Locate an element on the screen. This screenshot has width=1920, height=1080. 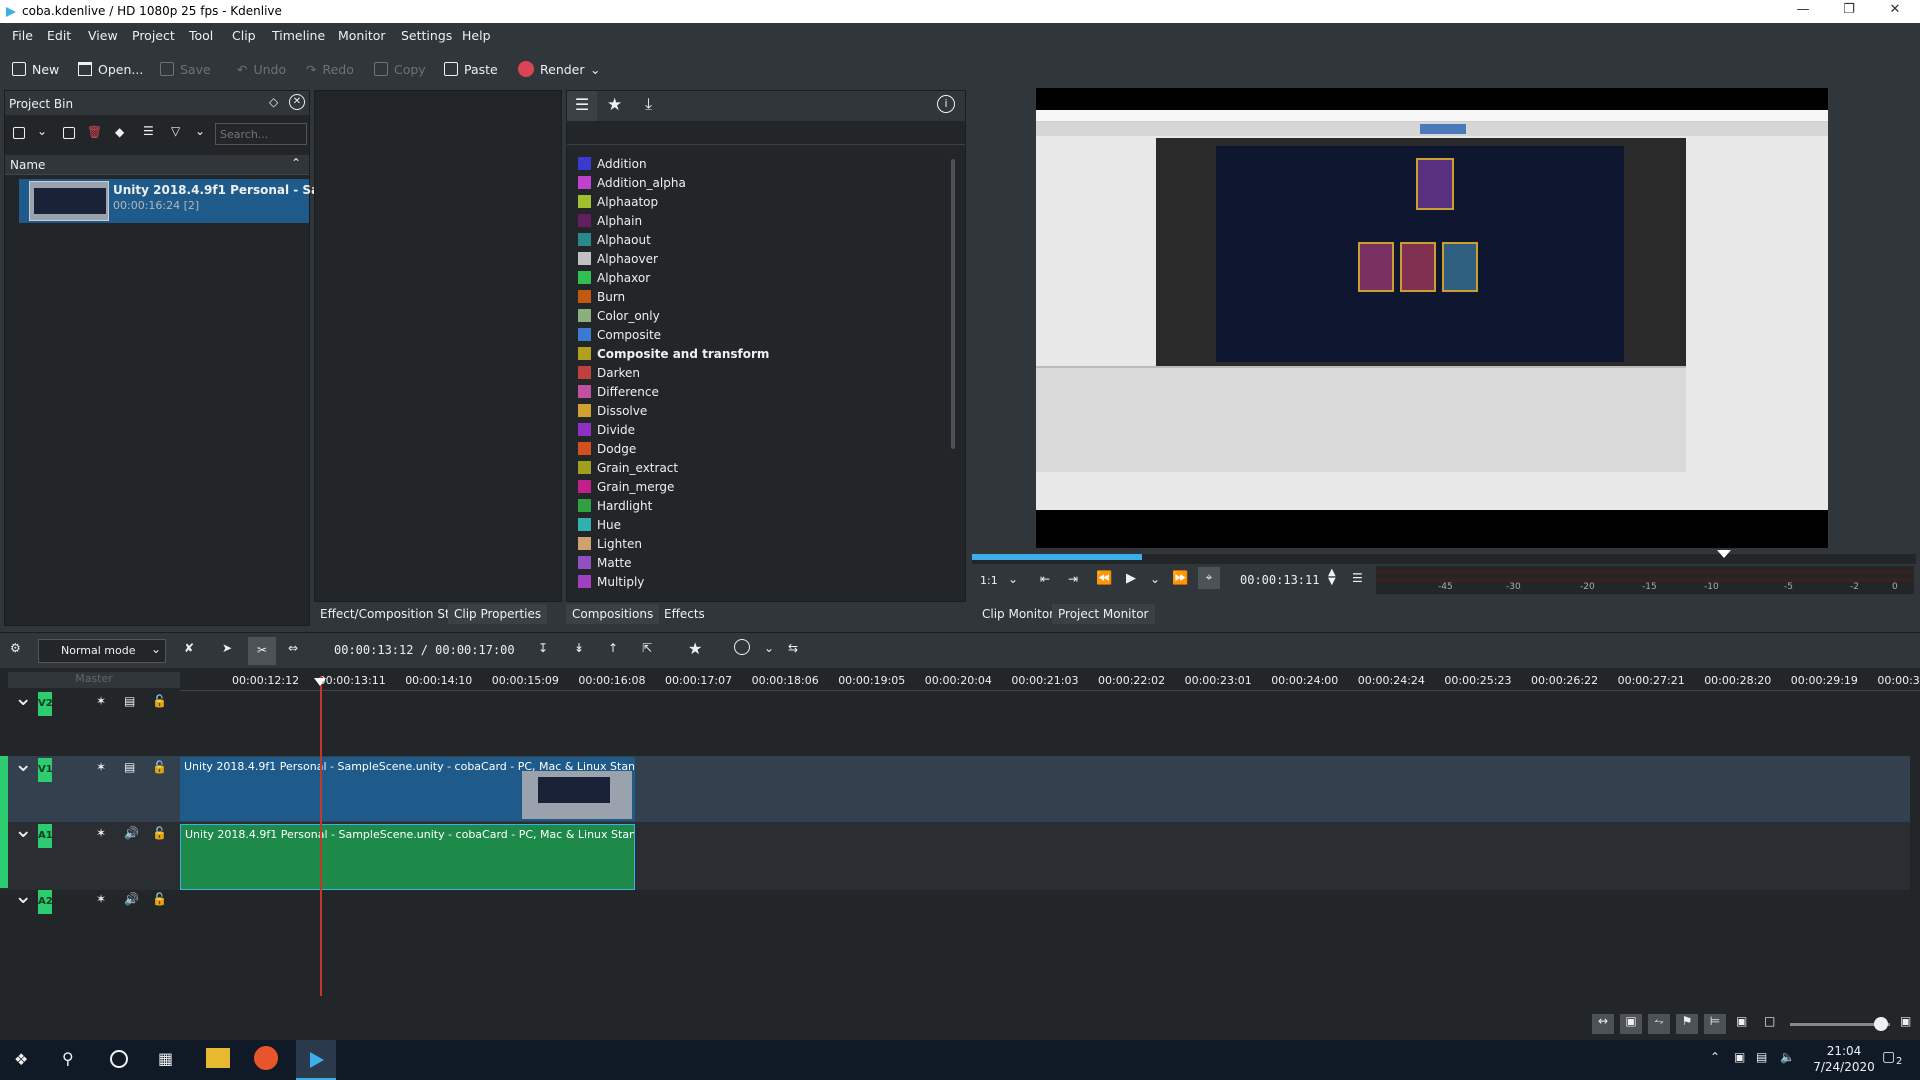
menu-edit: Edit is located at coordinates (59, 35).